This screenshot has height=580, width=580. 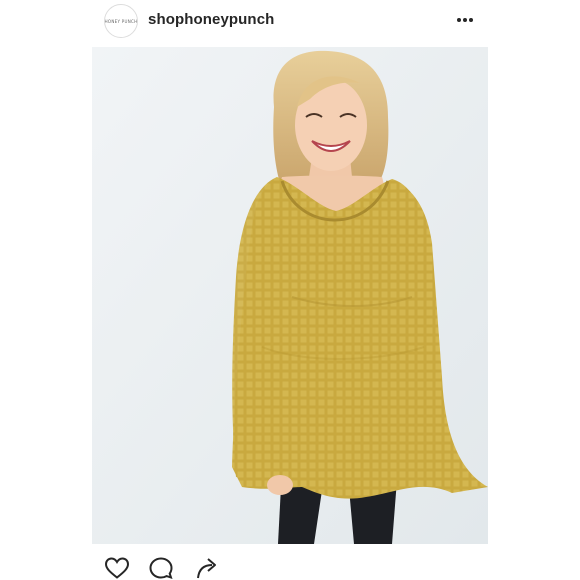 I want to click on avatar-logo-text: HONEY PUNCH, so click(x=121, y=21).